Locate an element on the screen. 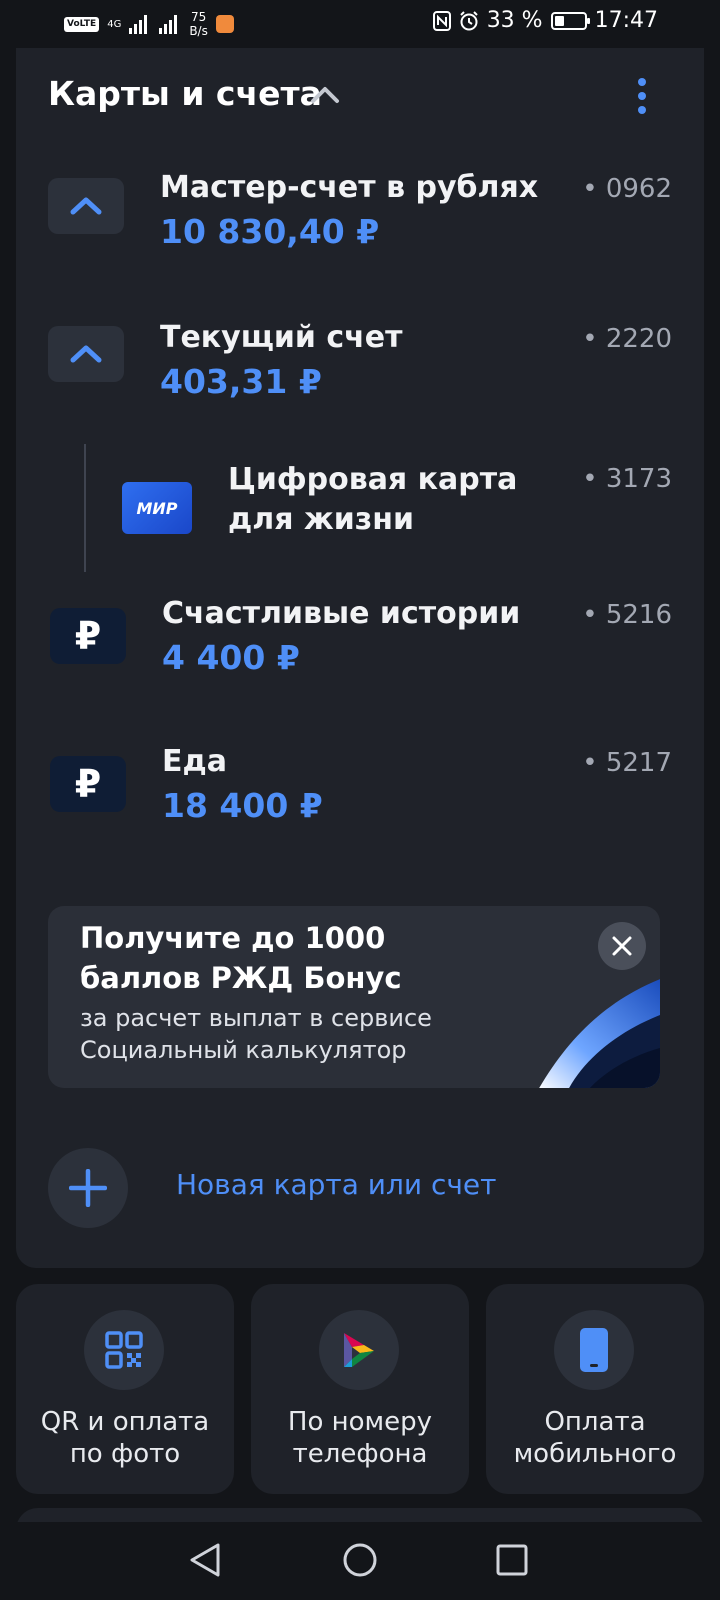 Image resolution: width=720 pixels, height=1600 pixels. mir-card-icon: МИР is located at coordinates (157, 508).